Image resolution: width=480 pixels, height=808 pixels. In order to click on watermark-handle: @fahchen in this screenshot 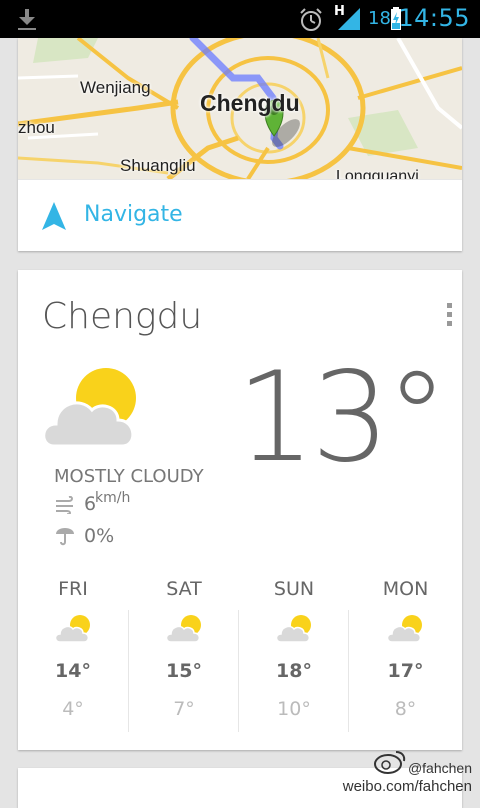, I will do `click(439, 768)`.